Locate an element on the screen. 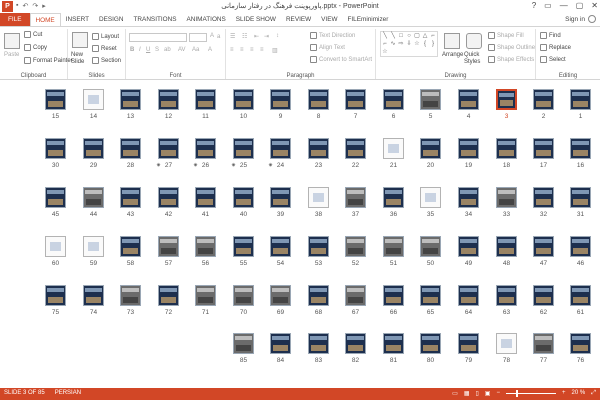  new-slide-icon is located at coordinates (80, 40).